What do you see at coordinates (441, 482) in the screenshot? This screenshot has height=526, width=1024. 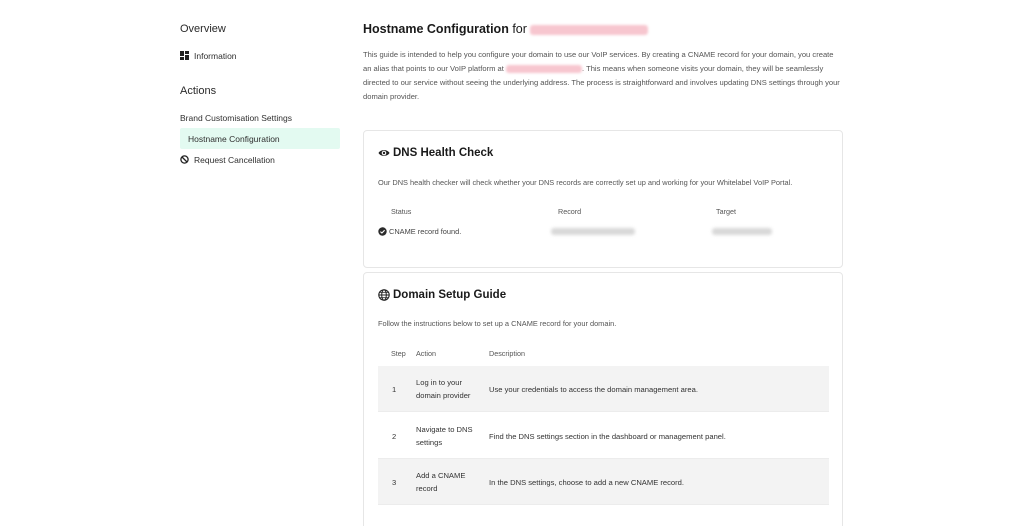 I see `step-action: Add a CNAME record` at bounding box center [441, 482].